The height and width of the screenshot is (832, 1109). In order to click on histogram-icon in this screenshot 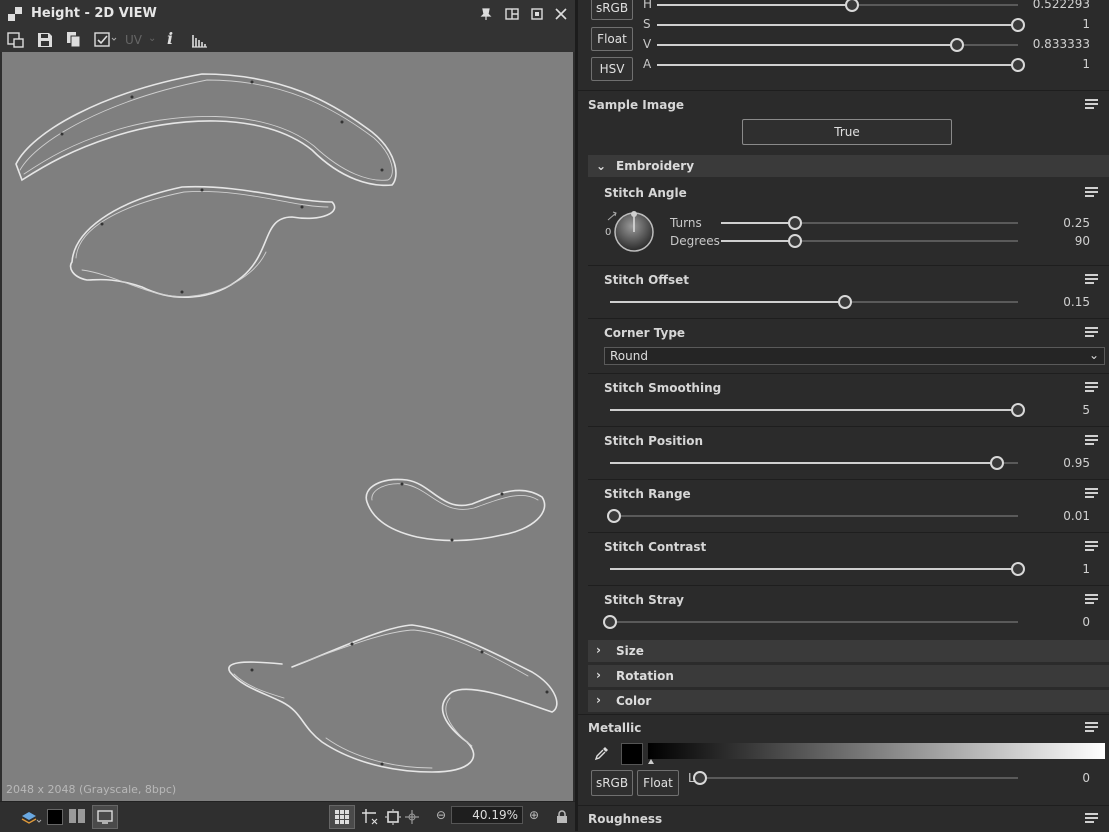, I will do `click(199, 40)`.